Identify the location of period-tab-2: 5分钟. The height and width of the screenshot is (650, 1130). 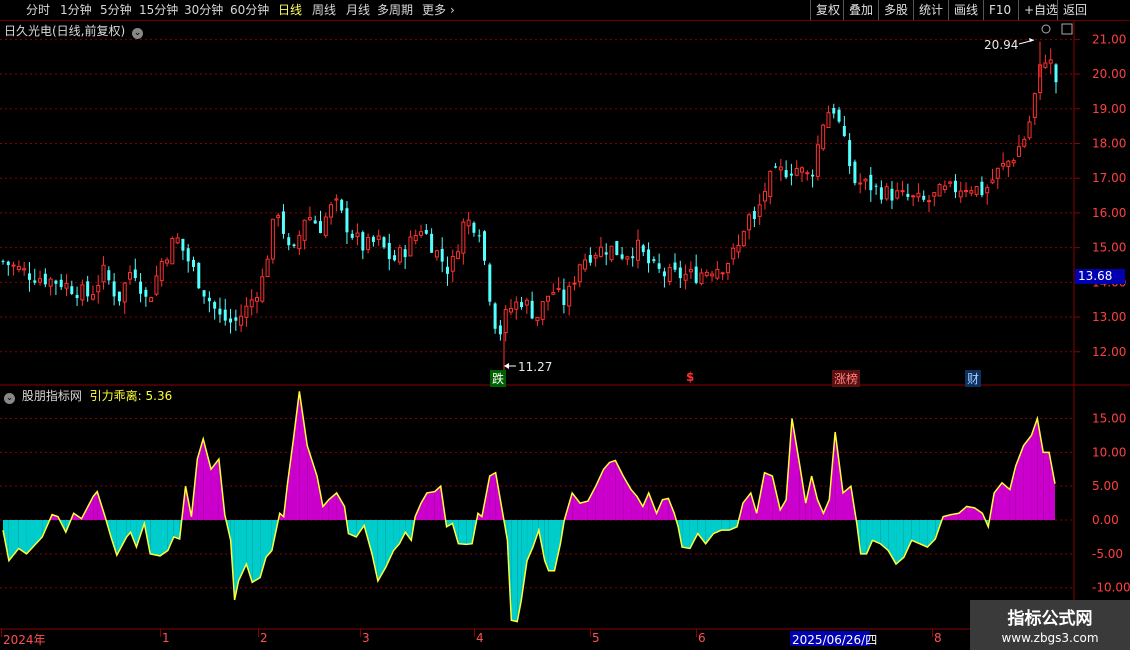
(116, 10).